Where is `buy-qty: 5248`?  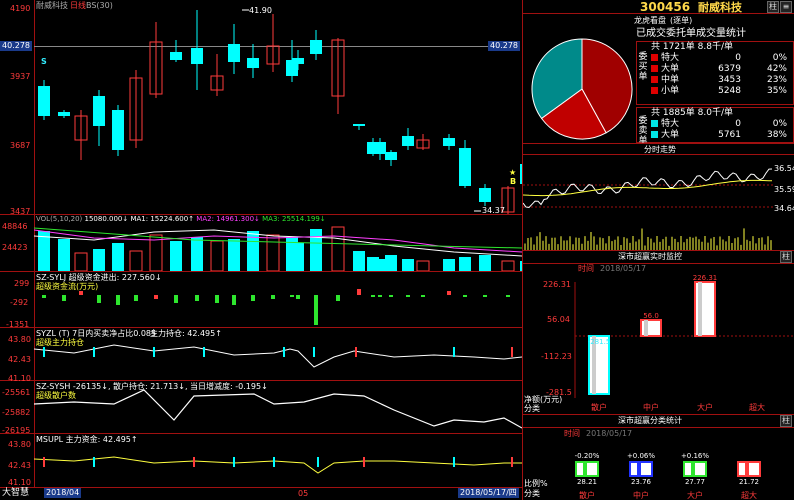 buy-qty: 5248 is located at coordinates (729, 91).